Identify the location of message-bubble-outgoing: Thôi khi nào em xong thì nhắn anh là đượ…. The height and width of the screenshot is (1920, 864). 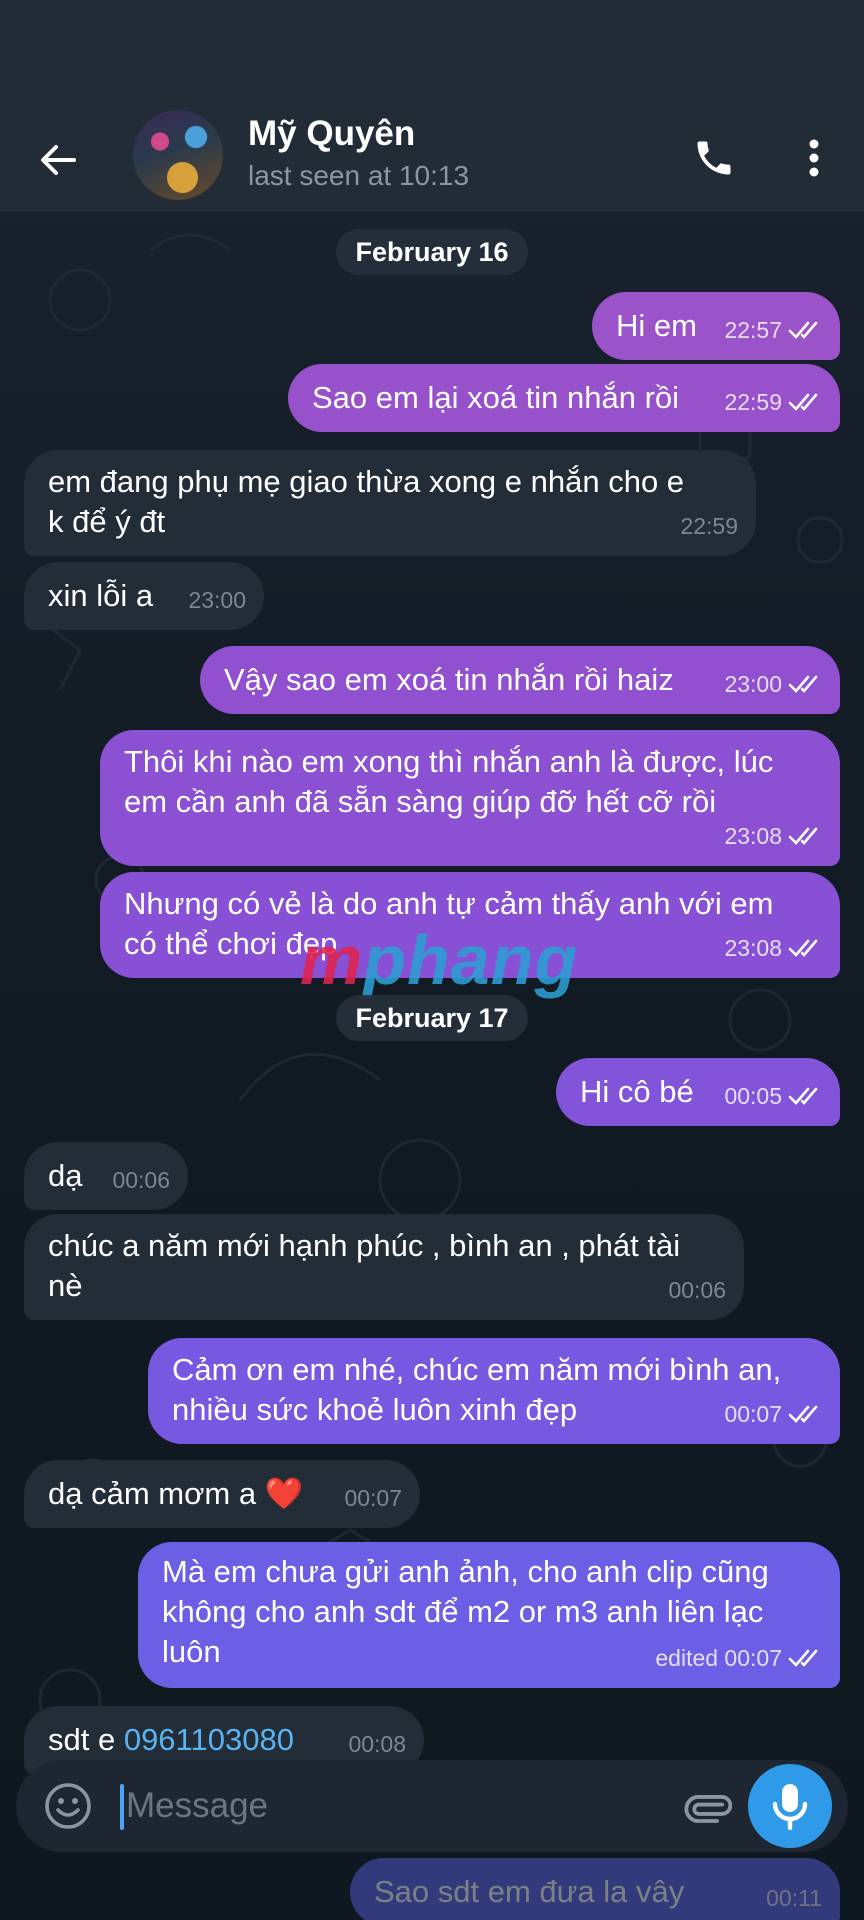
(470, 798).